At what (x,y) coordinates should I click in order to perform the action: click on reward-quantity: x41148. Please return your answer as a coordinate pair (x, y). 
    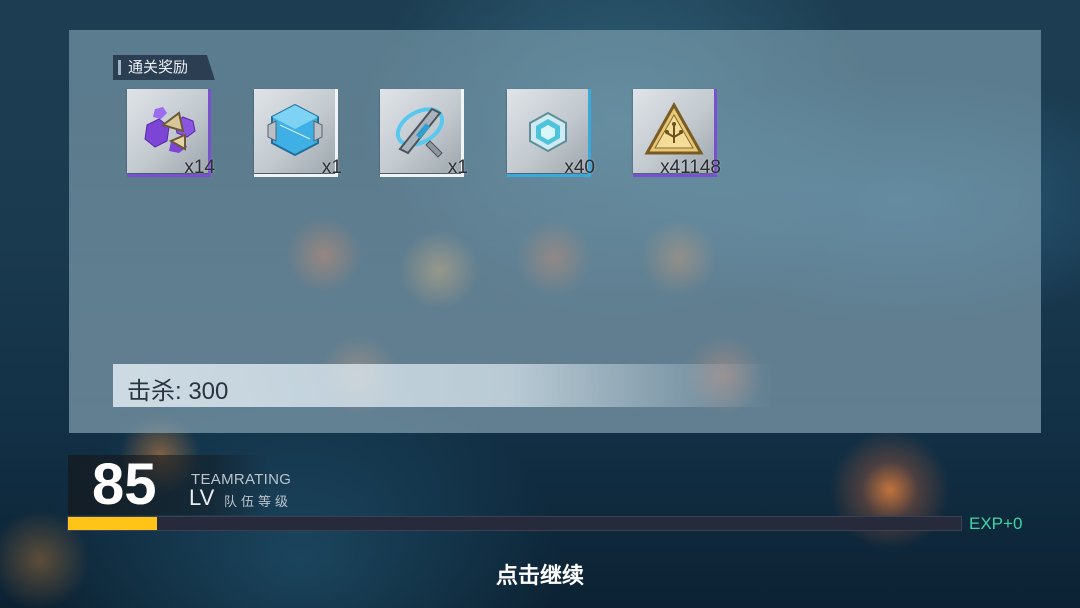
    Looking at the image, I should click on (690, 167).